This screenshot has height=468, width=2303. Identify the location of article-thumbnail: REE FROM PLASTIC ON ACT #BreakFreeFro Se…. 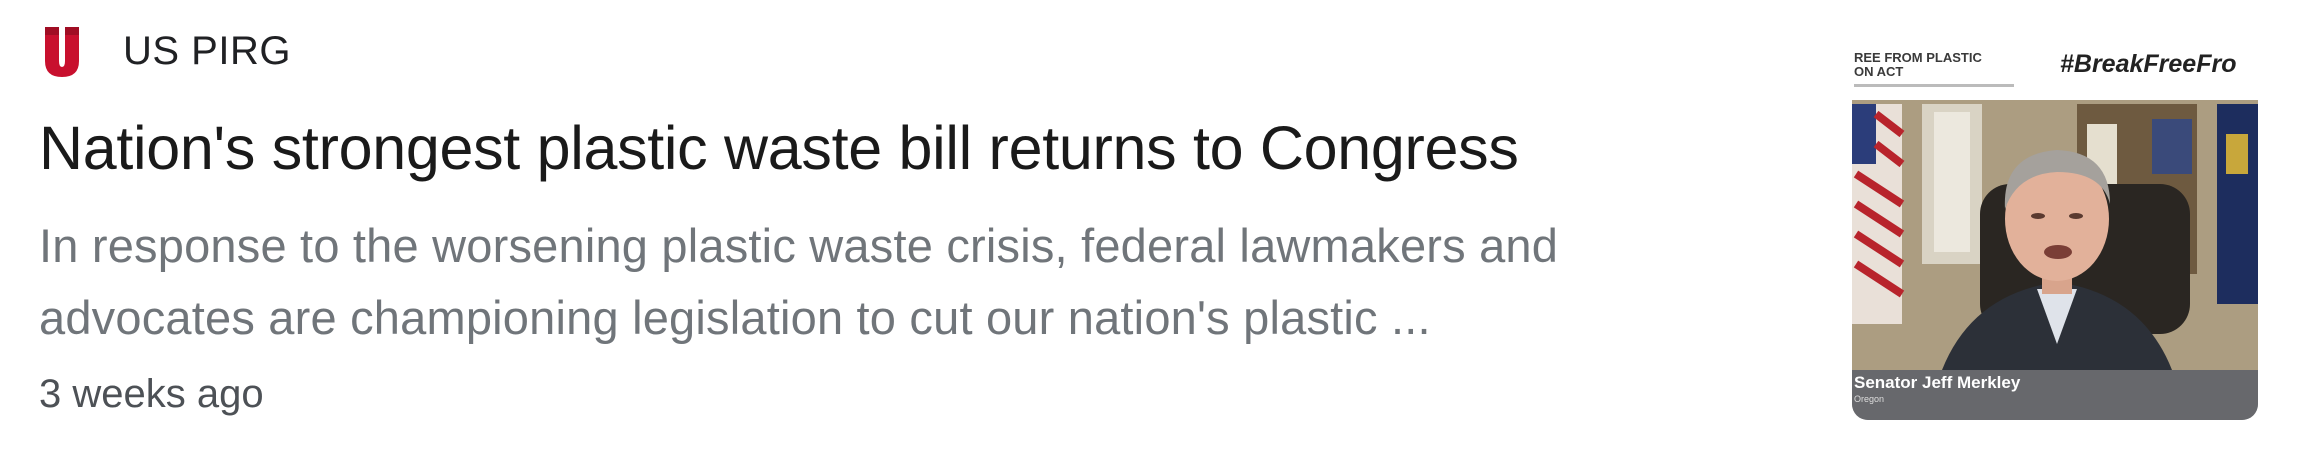
(2055, 232).